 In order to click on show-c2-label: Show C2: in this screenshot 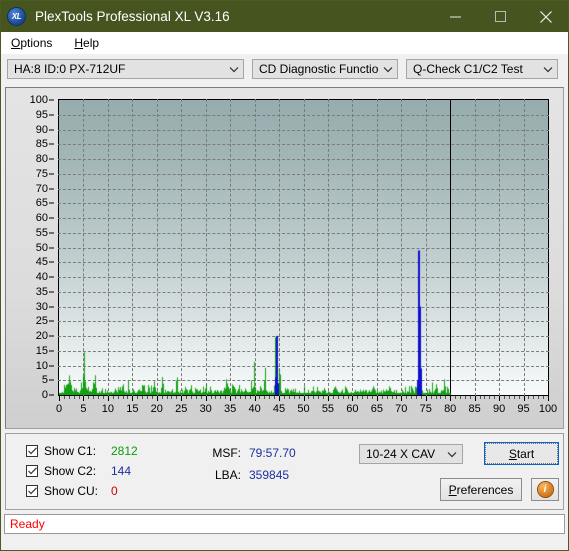, I will do `click(70, 471)`.